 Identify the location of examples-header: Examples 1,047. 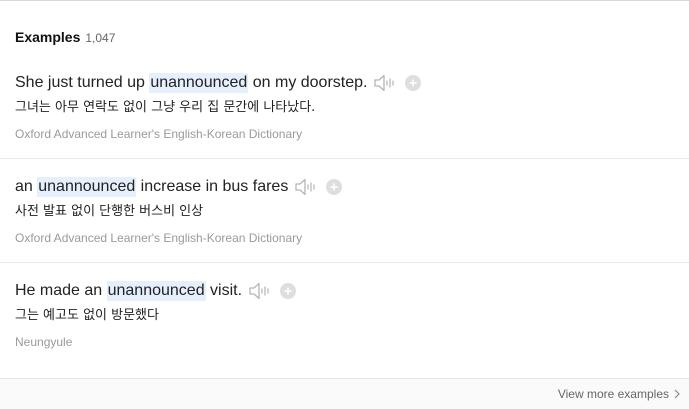
(65, 39).